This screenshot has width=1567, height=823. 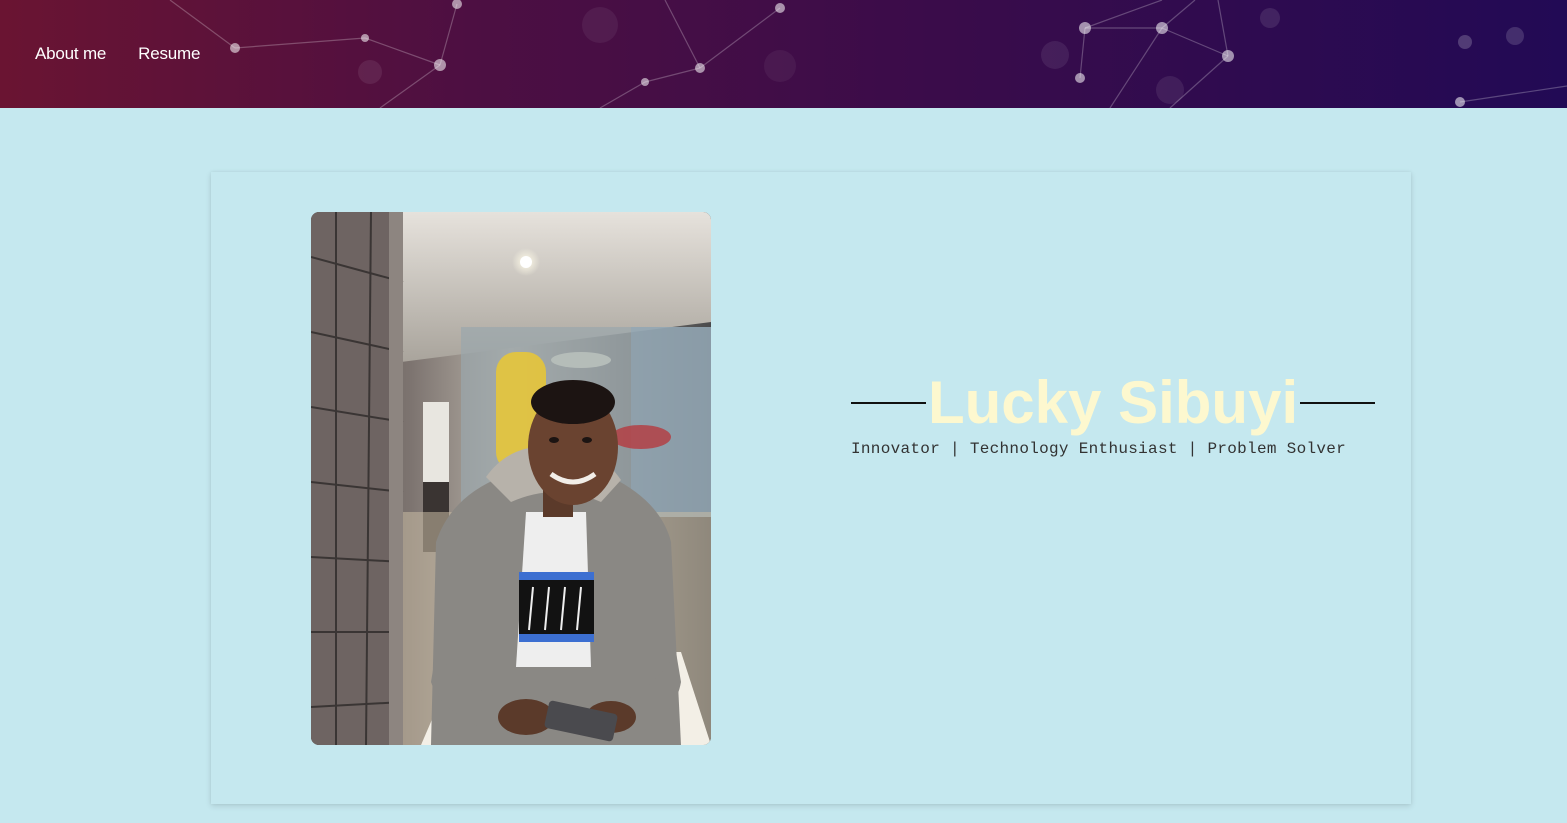 What do you see at coordinates (1338, 403) in the screenshot?
I see `name-right-rule` at bounding box center [1338, 403].